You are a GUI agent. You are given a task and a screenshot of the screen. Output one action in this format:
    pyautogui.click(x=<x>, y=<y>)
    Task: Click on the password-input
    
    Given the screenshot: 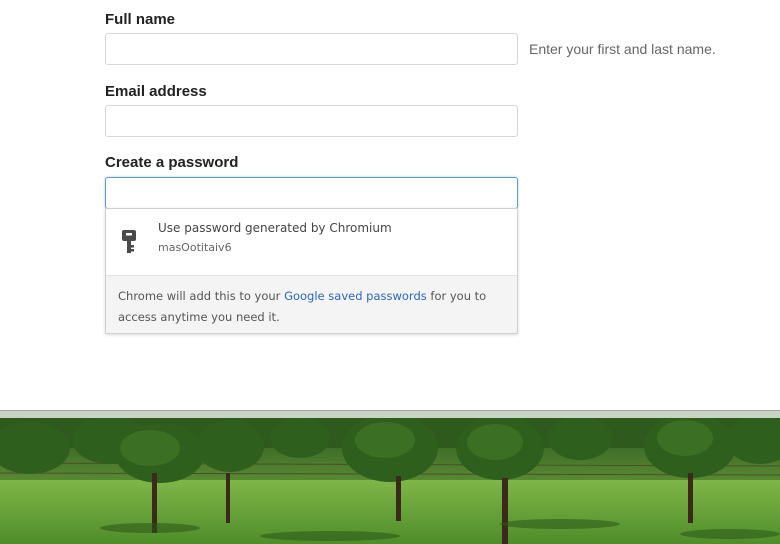 What is the action you would take?
    pyautogui.click(x=311, y=193)
    